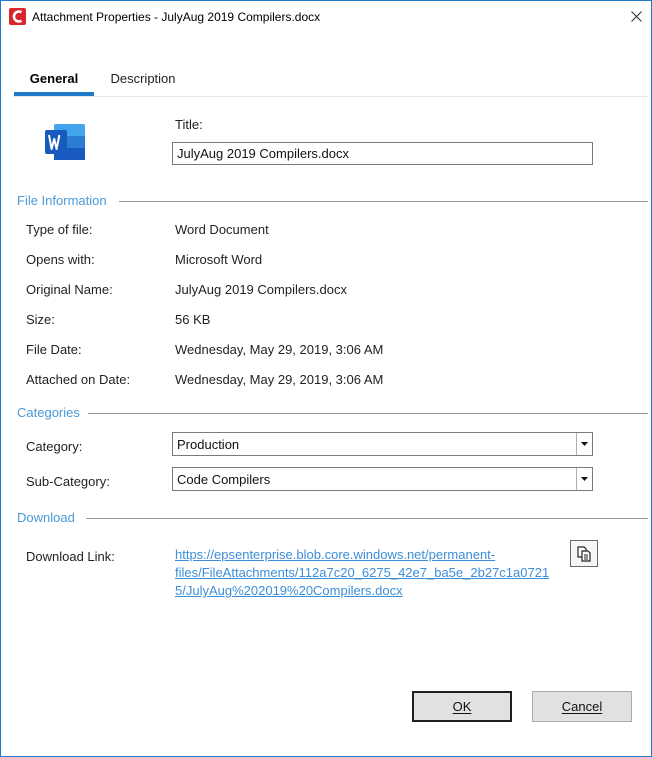  Describe the element at coordinates (279, 379) in the screenshot. I see `attached-on-date-value: Wednesday, May 29, 2019, 3:06 AM` at that location.